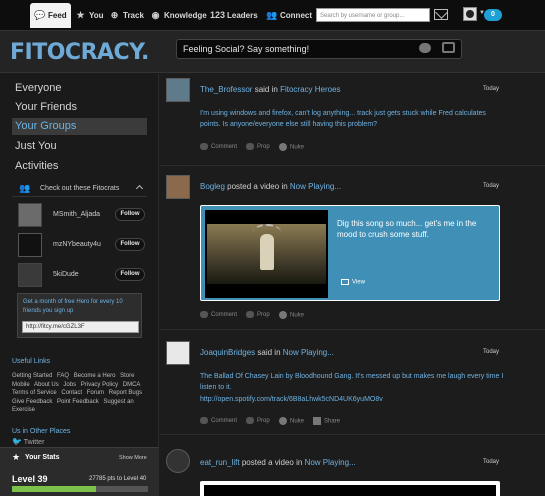 The height and width of the screenshot is (496, 545). I want to click on view-button: View, so click(353, 282).